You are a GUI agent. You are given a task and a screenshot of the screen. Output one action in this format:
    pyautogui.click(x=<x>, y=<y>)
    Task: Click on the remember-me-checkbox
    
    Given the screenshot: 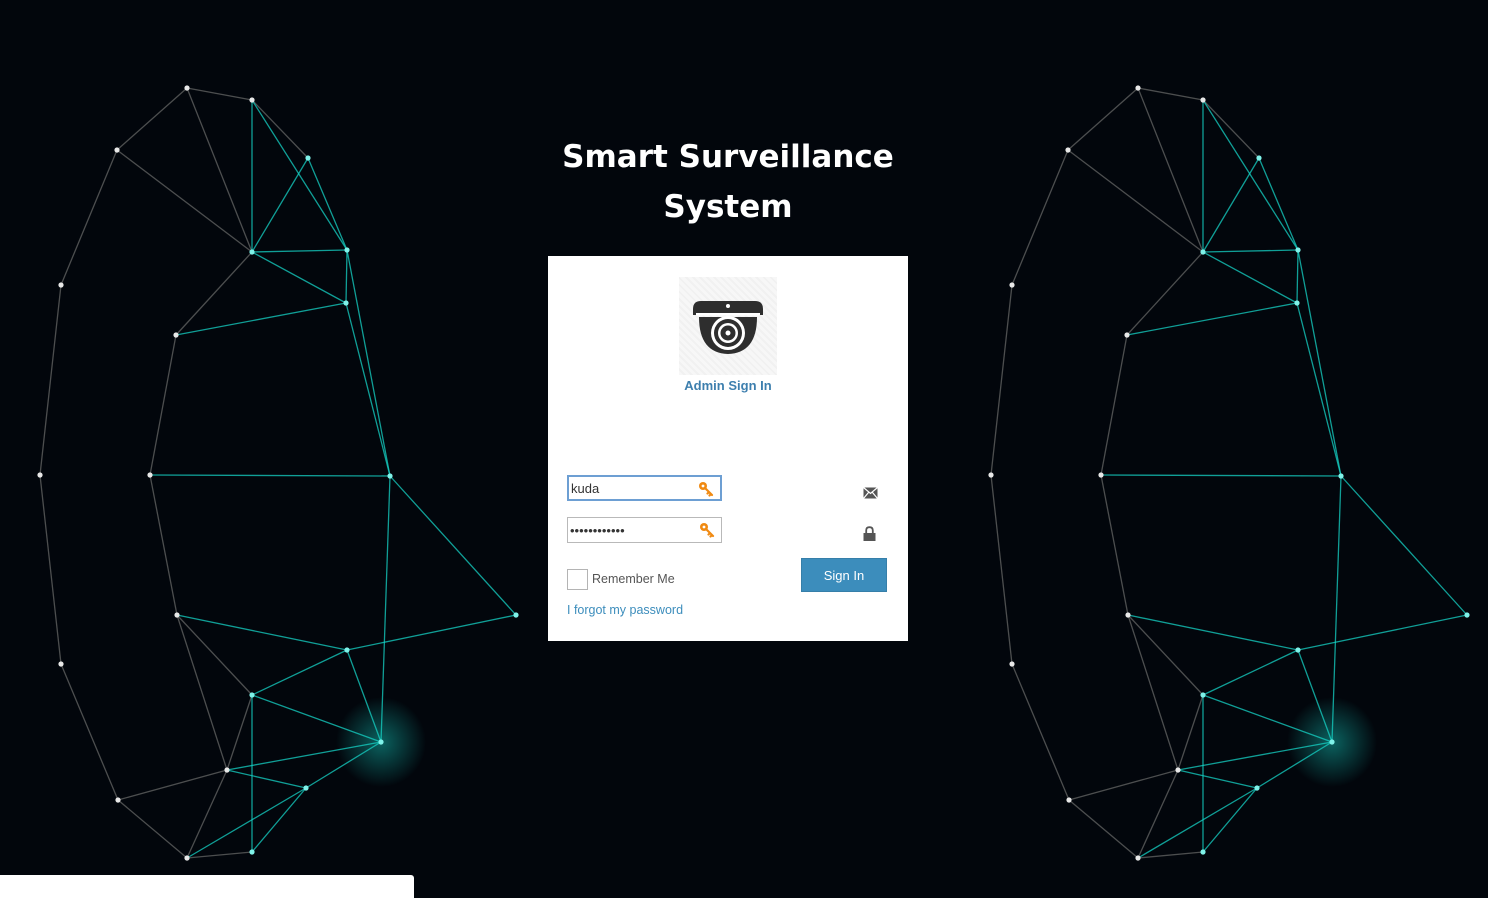 What is the action you would take?
    pyautogui.click(x=577, y=579)
    